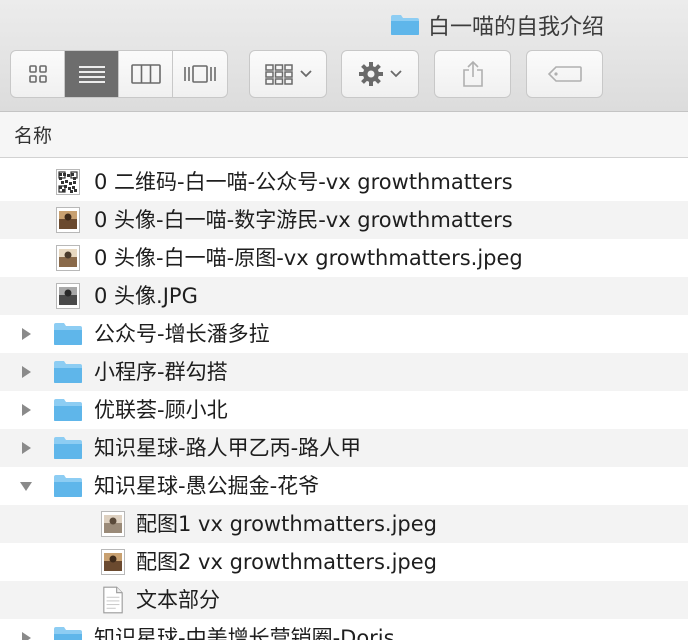 The height and width of the screenshot is (640, 688). Describe the element at coordinates (344, 486) in the screenshot. I see `folder-row: 知识星球-愚公掘金-花爷` at that location.